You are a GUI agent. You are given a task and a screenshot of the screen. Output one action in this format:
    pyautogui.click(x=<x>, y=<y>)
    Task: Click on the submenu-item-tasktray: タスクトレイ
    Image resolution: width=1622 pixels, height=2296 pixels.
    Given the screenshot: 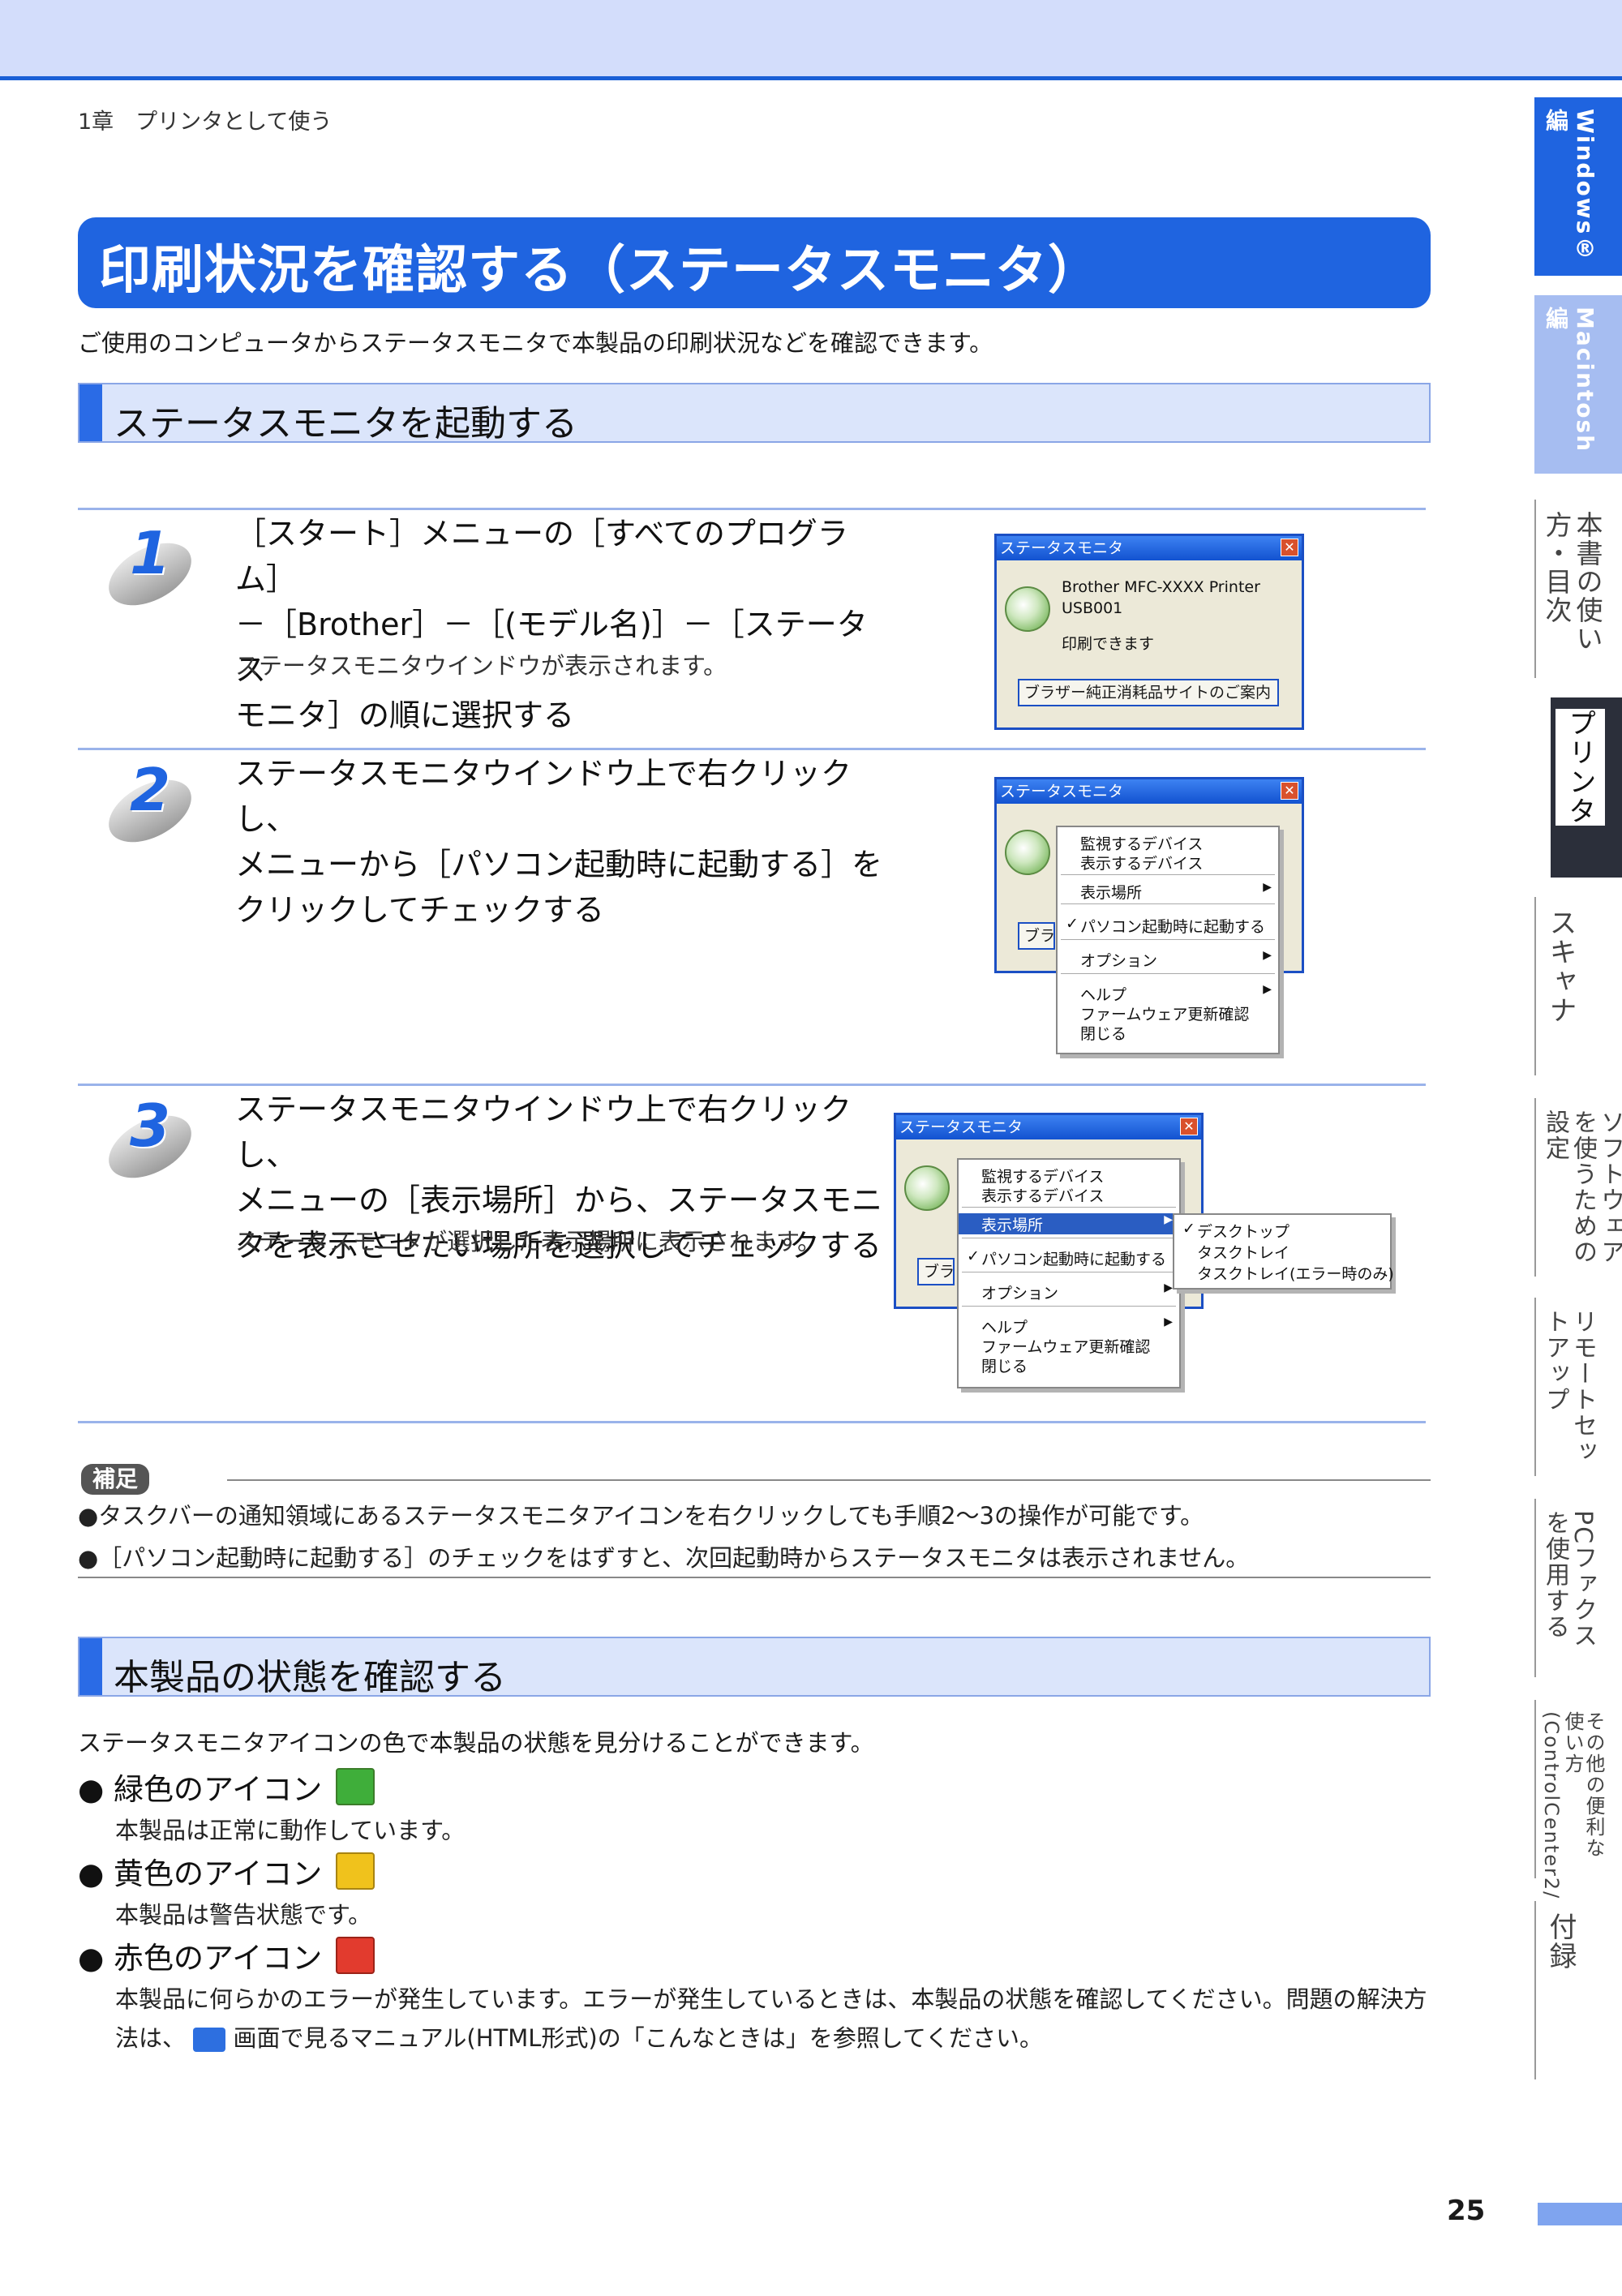 What is the action you would take?
    pyautogui.click(x=1282, y=1252)
    